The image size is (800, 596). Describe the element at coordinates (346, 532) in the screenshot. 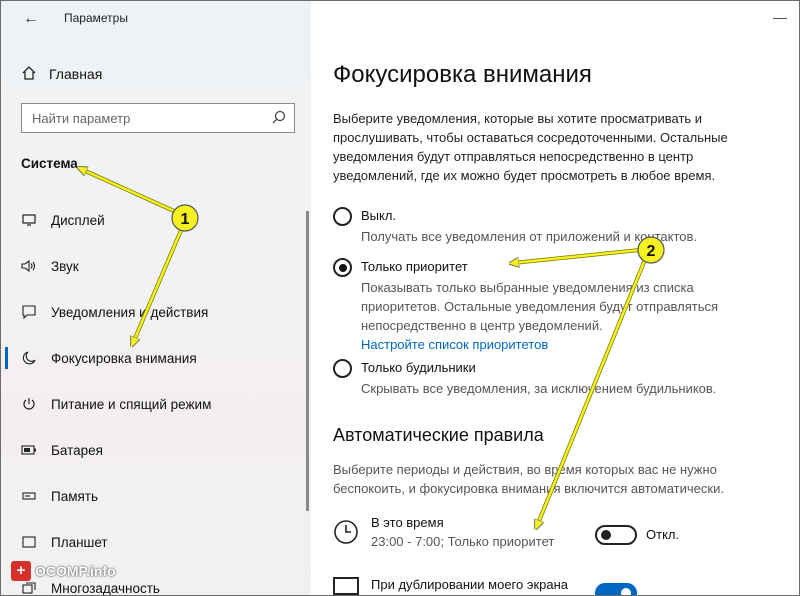

I see `clock-icon` at that location.